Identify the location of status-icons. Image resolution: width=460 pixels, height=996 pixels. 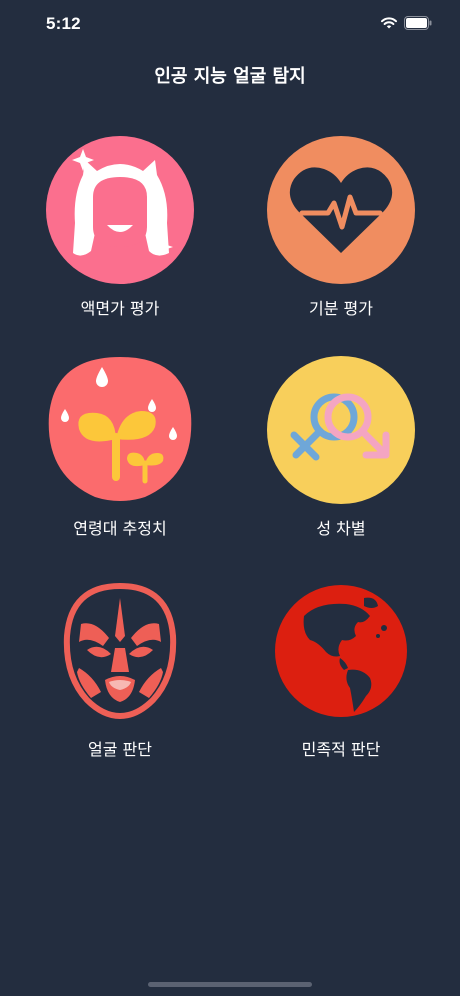
(406, 23).